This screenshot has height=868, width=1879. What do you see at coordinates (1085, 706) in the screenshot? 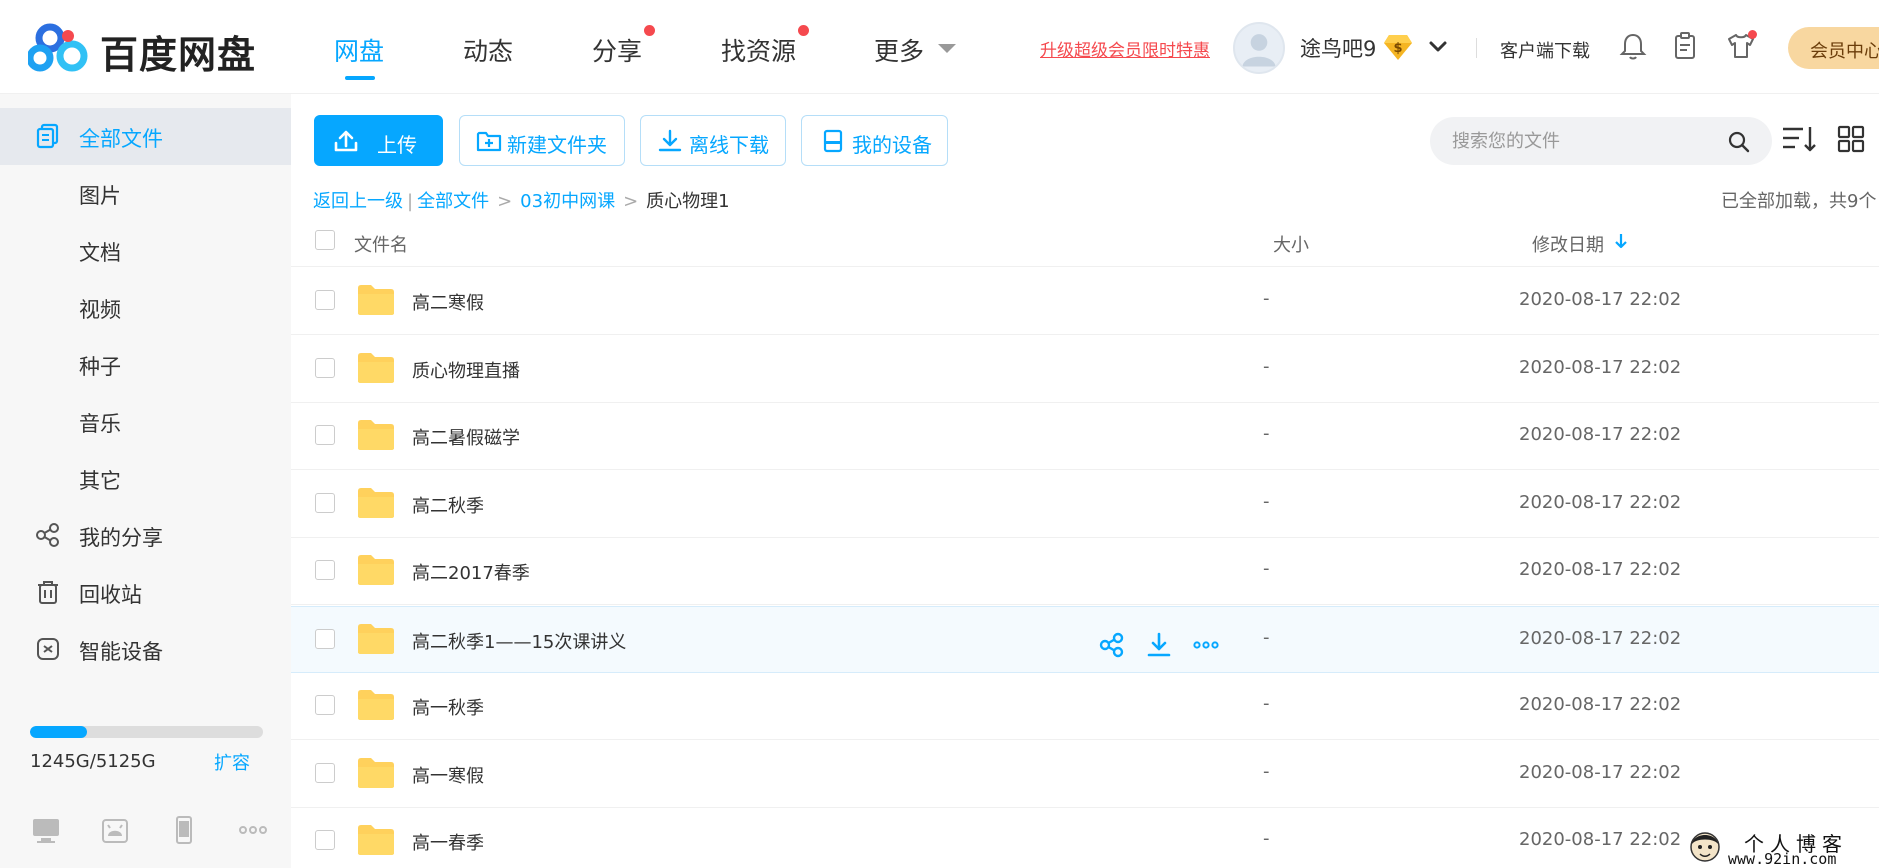
I see `table-row: 高一秋季 - 2020-08-17 22:02` at bounding box center [1085, 706].